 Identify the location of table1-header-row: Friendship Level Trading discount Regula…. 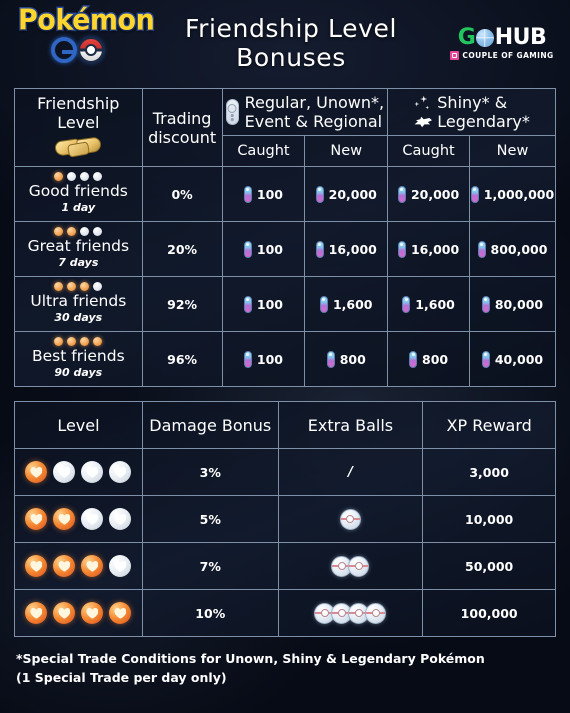
(285, 127).